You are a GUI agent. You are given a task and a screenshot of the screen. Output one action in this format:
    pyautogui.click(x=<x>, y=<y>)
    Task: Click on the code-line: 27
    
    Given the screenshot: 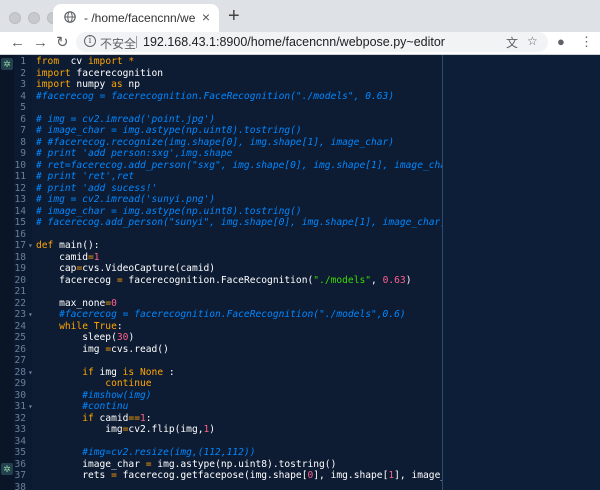 What is the action you would take?
    pyautogui.click(x=220, y=361)
    